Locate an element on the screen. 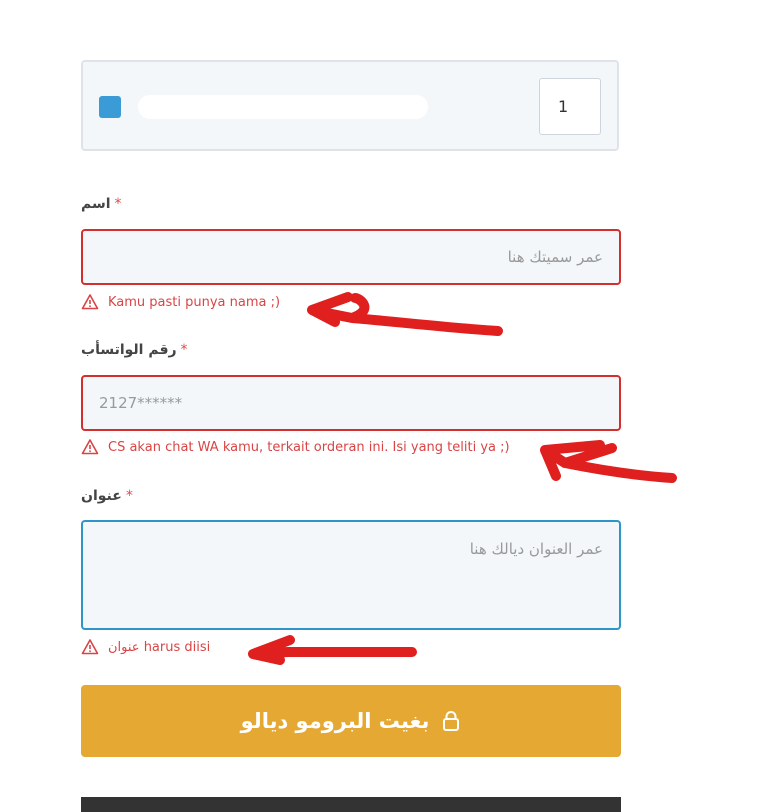 This screenshot has width=777, height=812. whatsapp-input is located at coordinates (351, 403).